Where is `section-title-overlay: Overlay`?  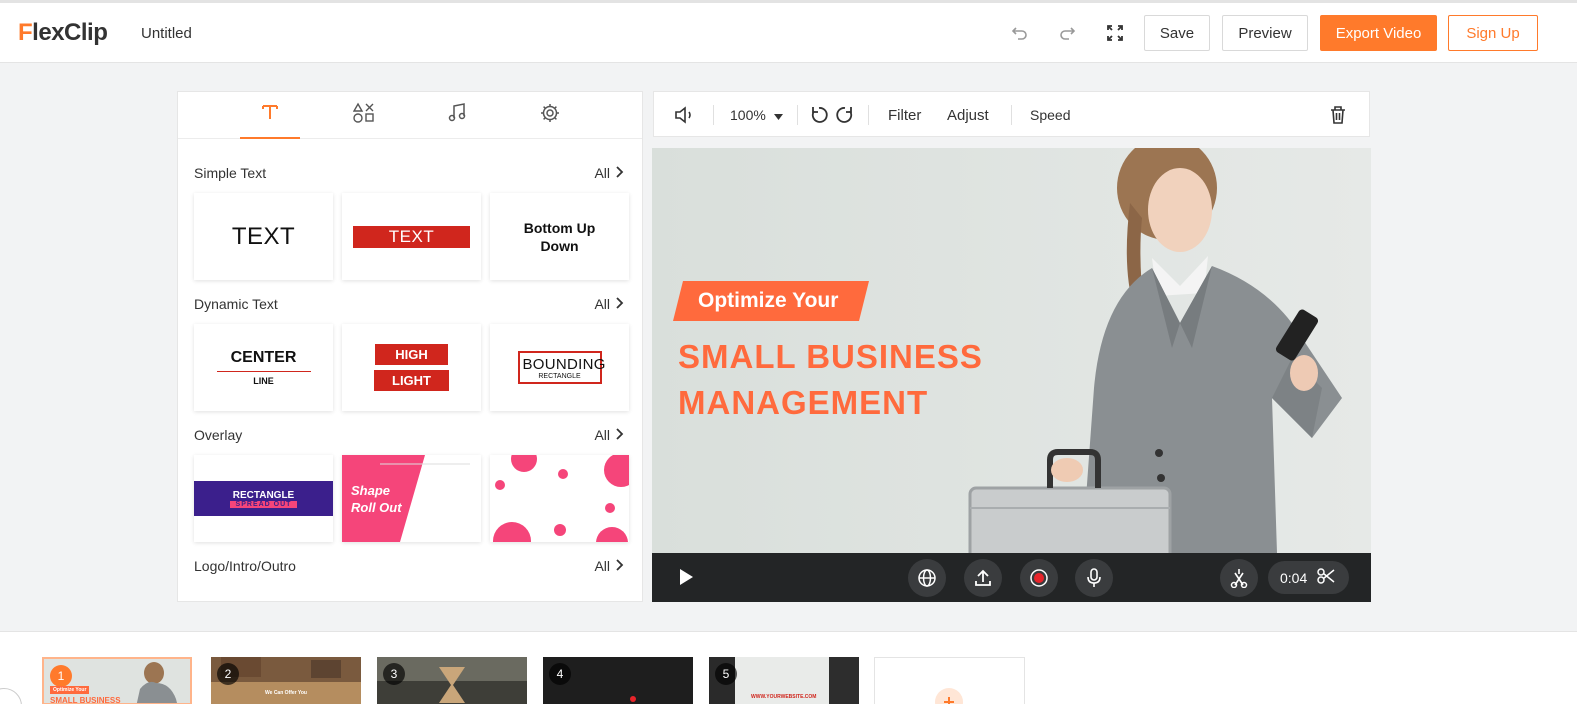
section-title-overlay: Overlay is located at coordinates (218, 435).